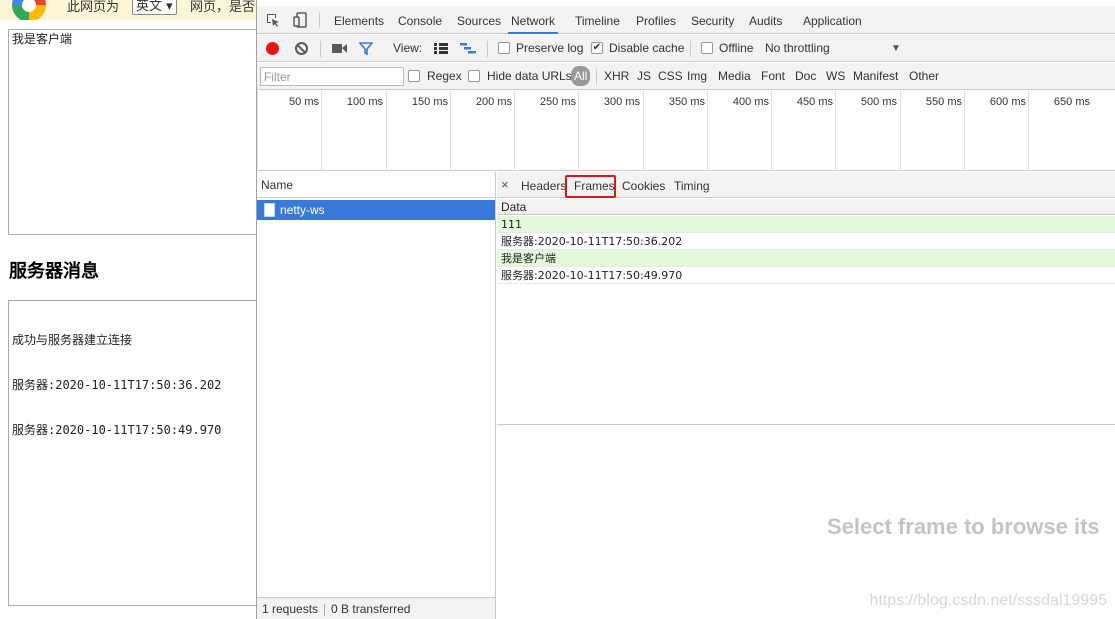 The image size is (1115, 619). What do you see at coordinates (806, 241) in the screenshot?
I see `frame-row: 服务器:2020-10-11T17:50:36.202` at bounding box center [806, 241].